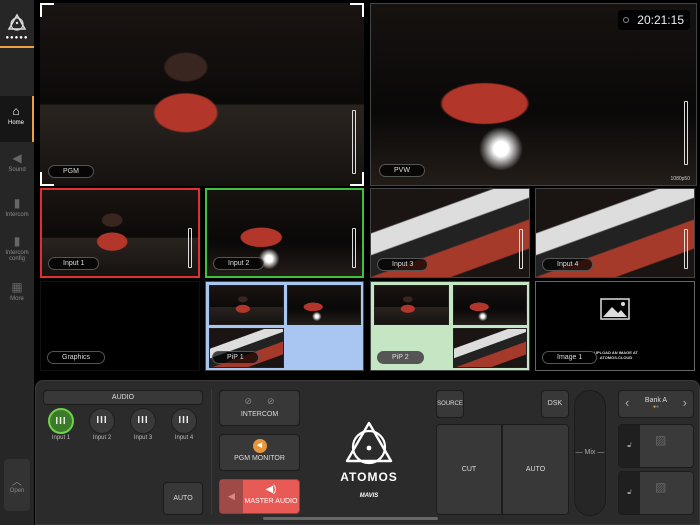 The image size is (700, 525). What do you see at coordinates (271, 501) in the screenshot?
I see `master-audio-label: MASTER AUDIO` at bounding box center [271, 501].